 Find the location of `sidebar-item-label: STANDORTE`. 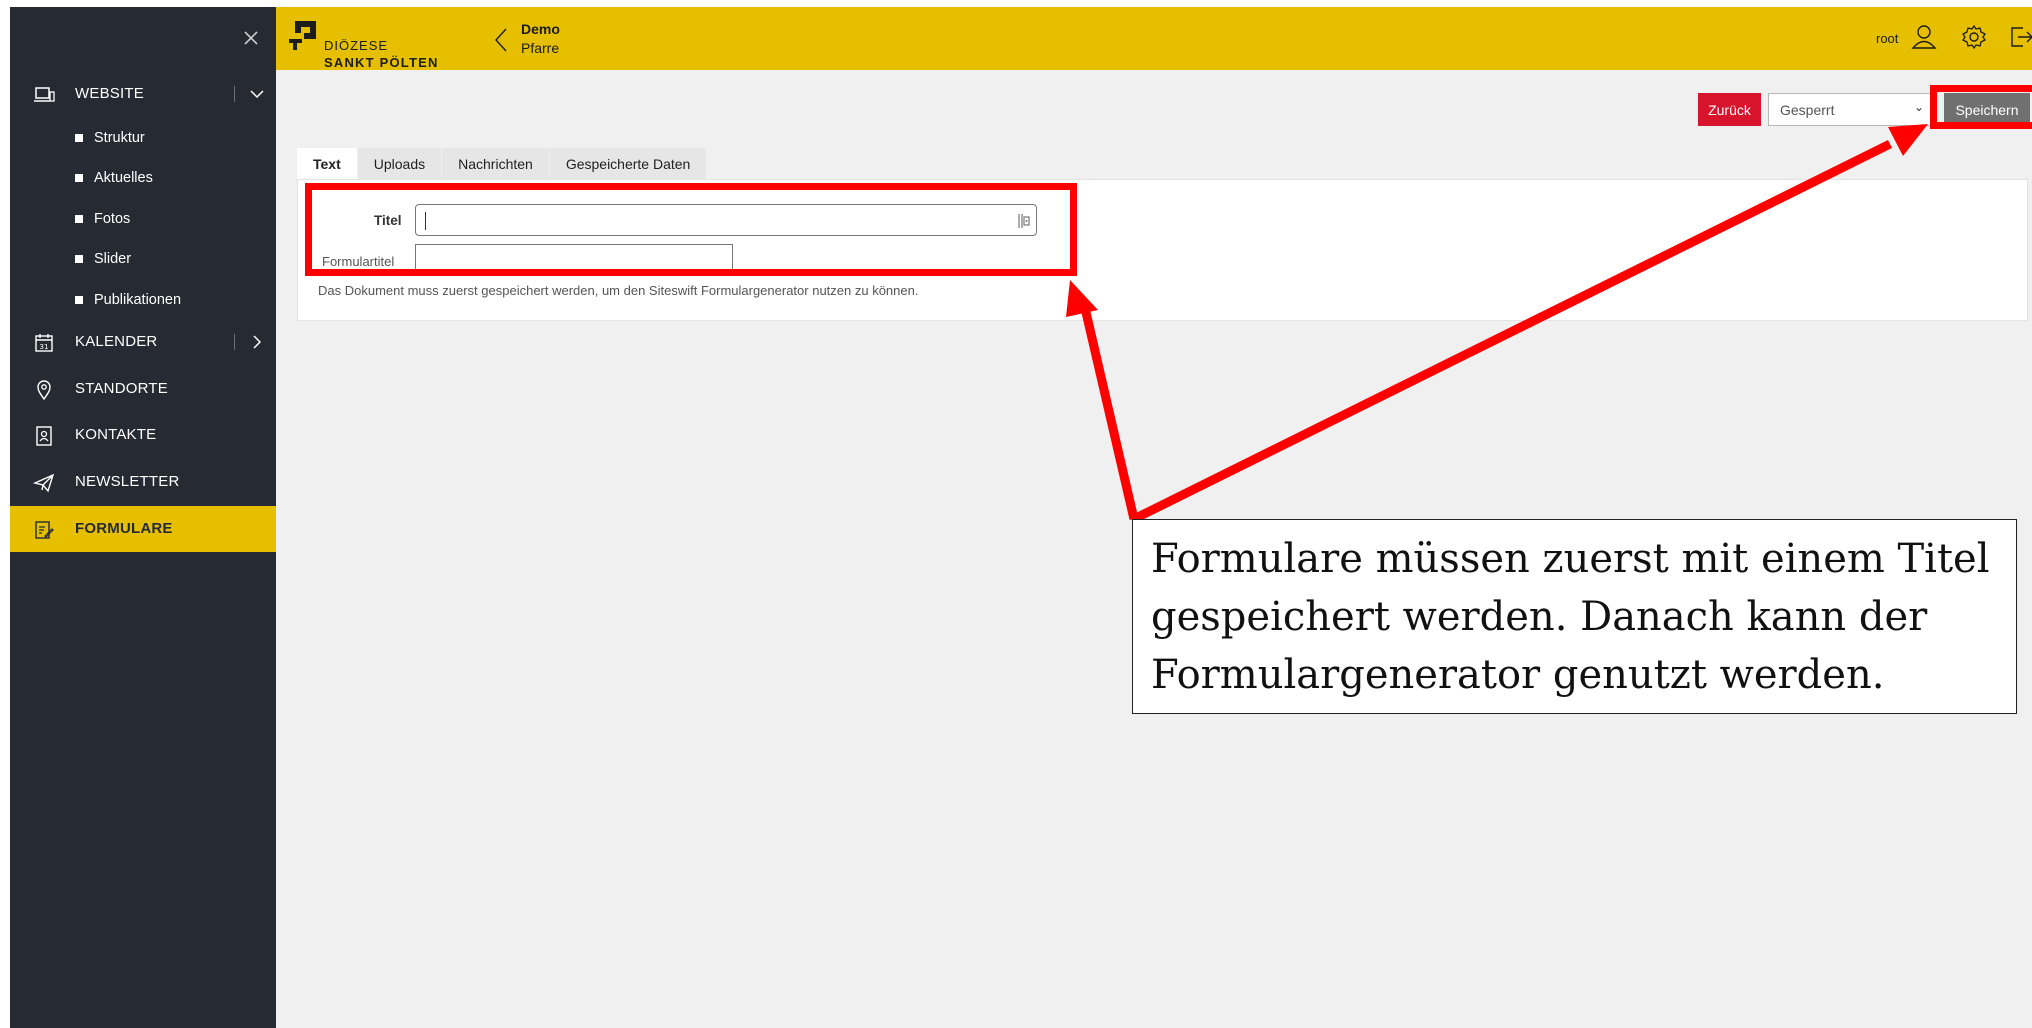

sidebar-item-label: STANDORTE is located at coordinates (121, 388).